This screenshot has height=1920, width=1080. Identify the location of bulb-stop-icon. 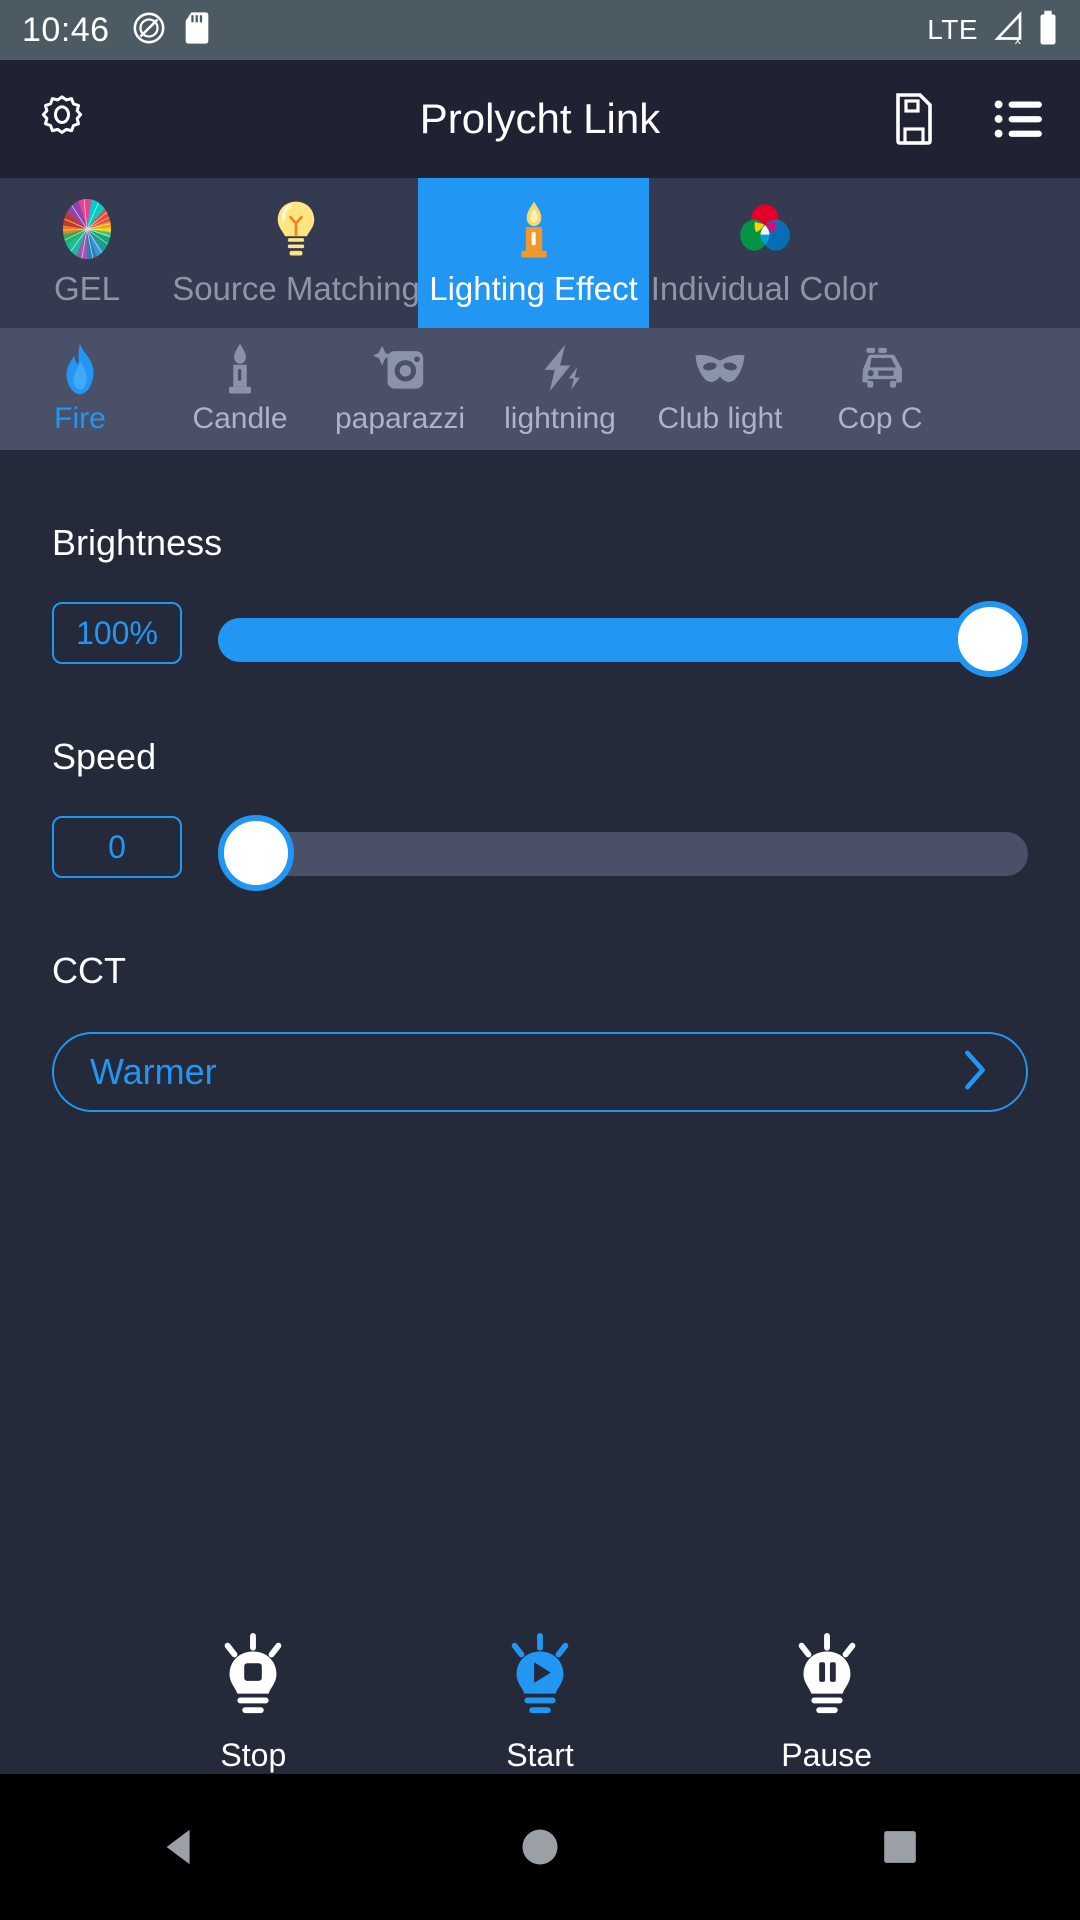
(253, 1675).